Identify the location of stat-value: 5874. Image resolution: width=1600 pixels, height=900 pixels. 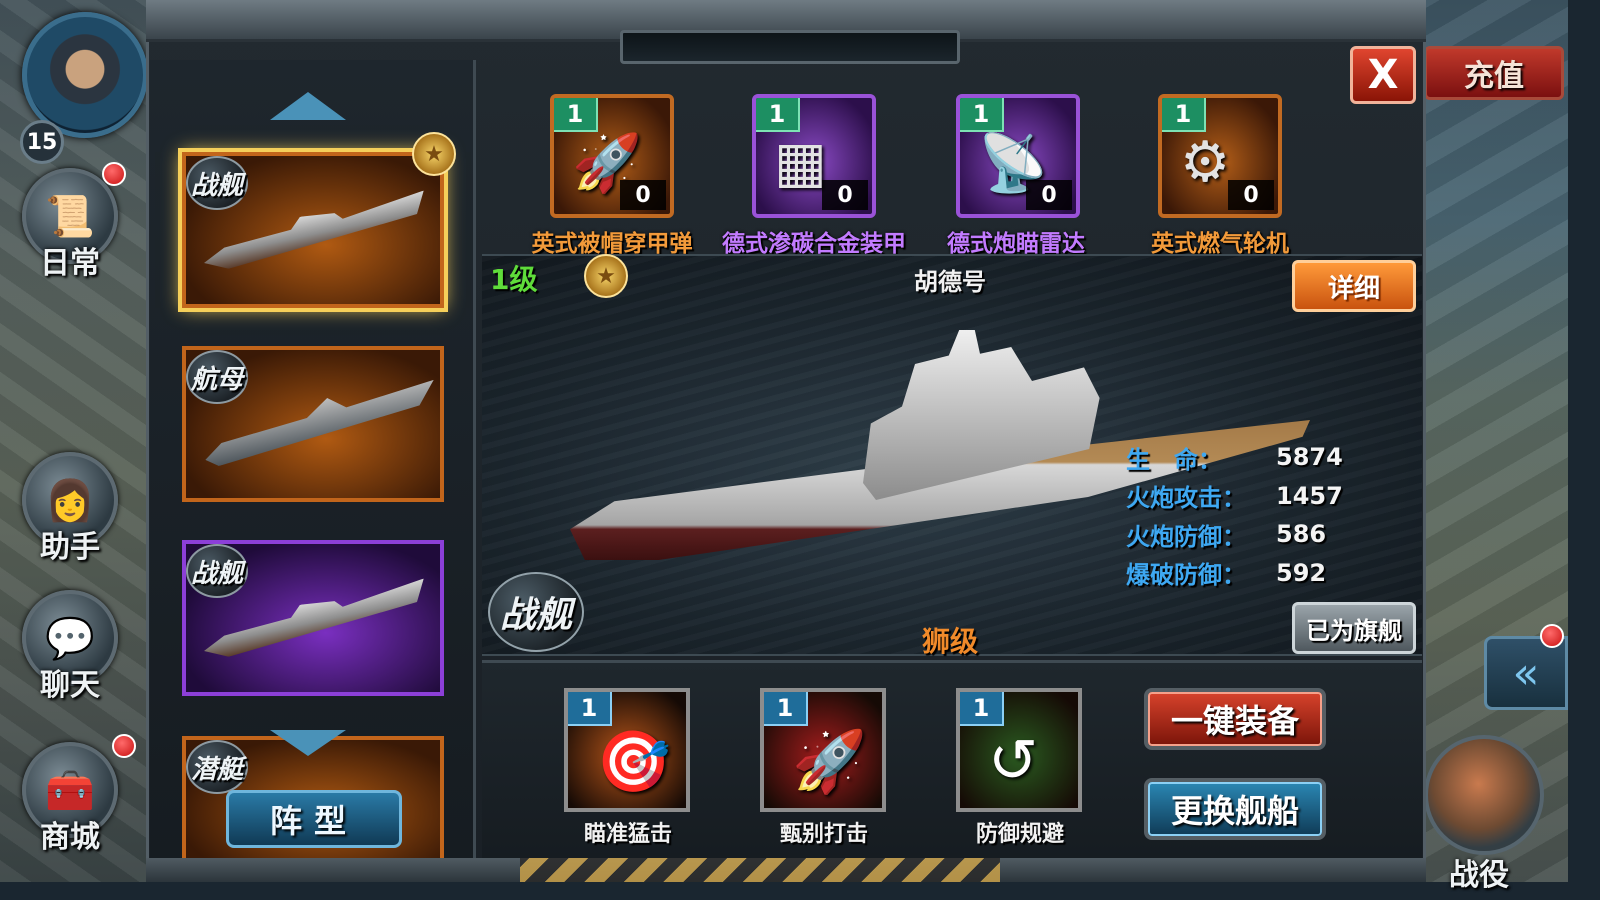
(1309, 457).